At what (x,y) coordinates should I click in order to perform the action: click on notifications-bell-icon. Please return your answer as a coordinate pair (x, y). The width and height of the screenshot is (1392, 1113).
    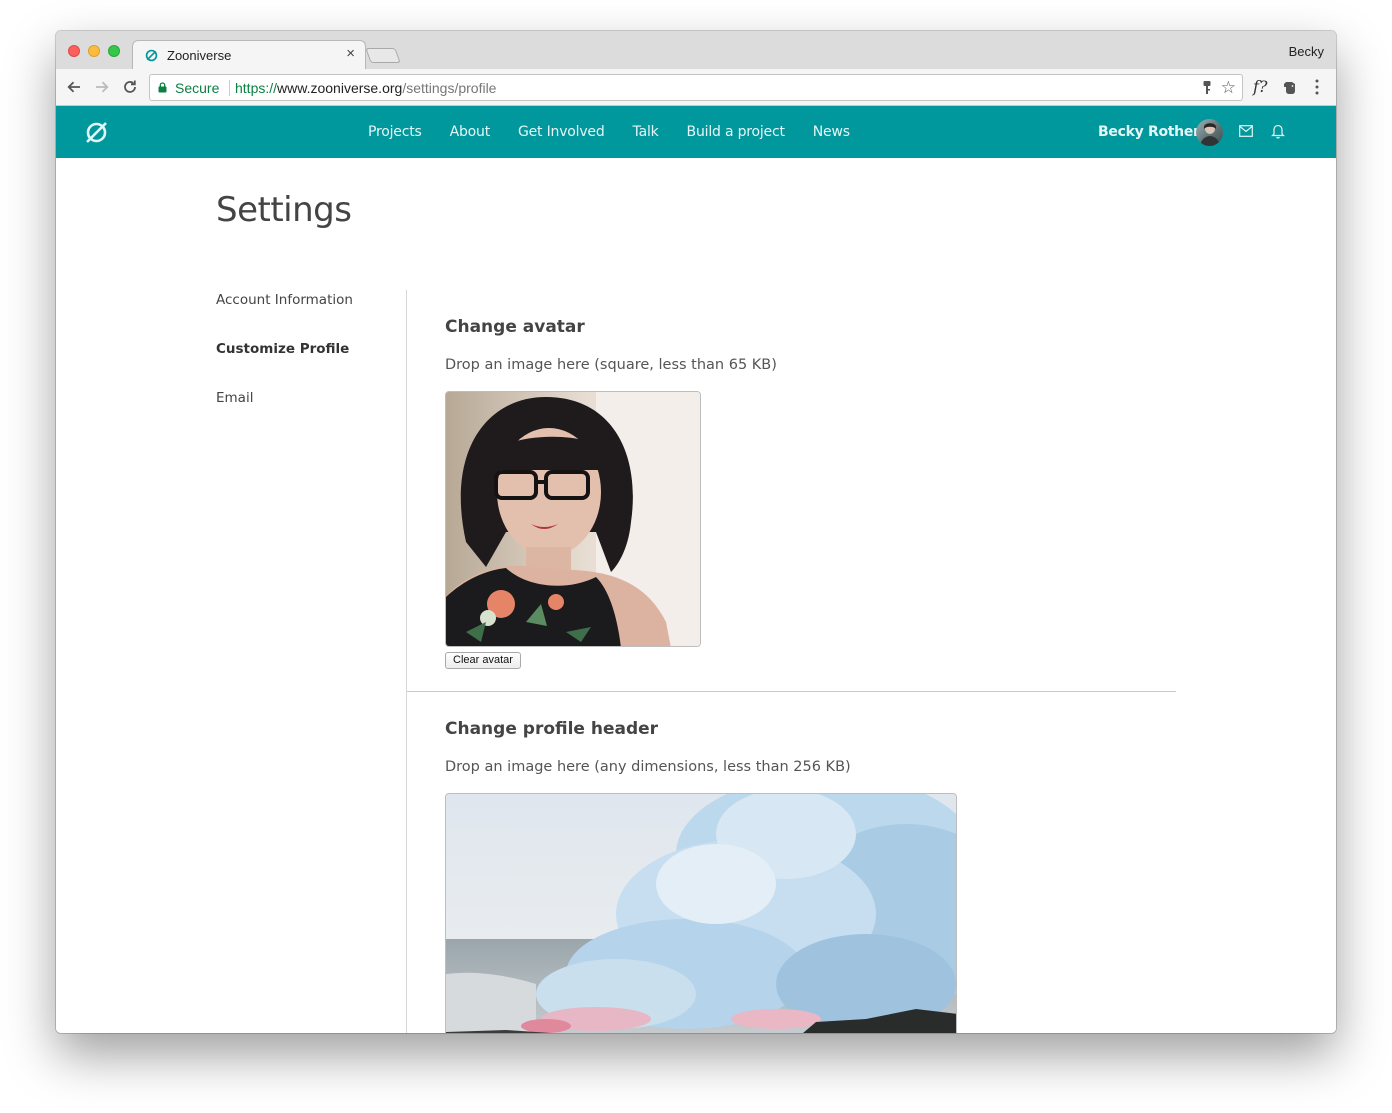
    Looking at the image, I should click on (1278, 131).